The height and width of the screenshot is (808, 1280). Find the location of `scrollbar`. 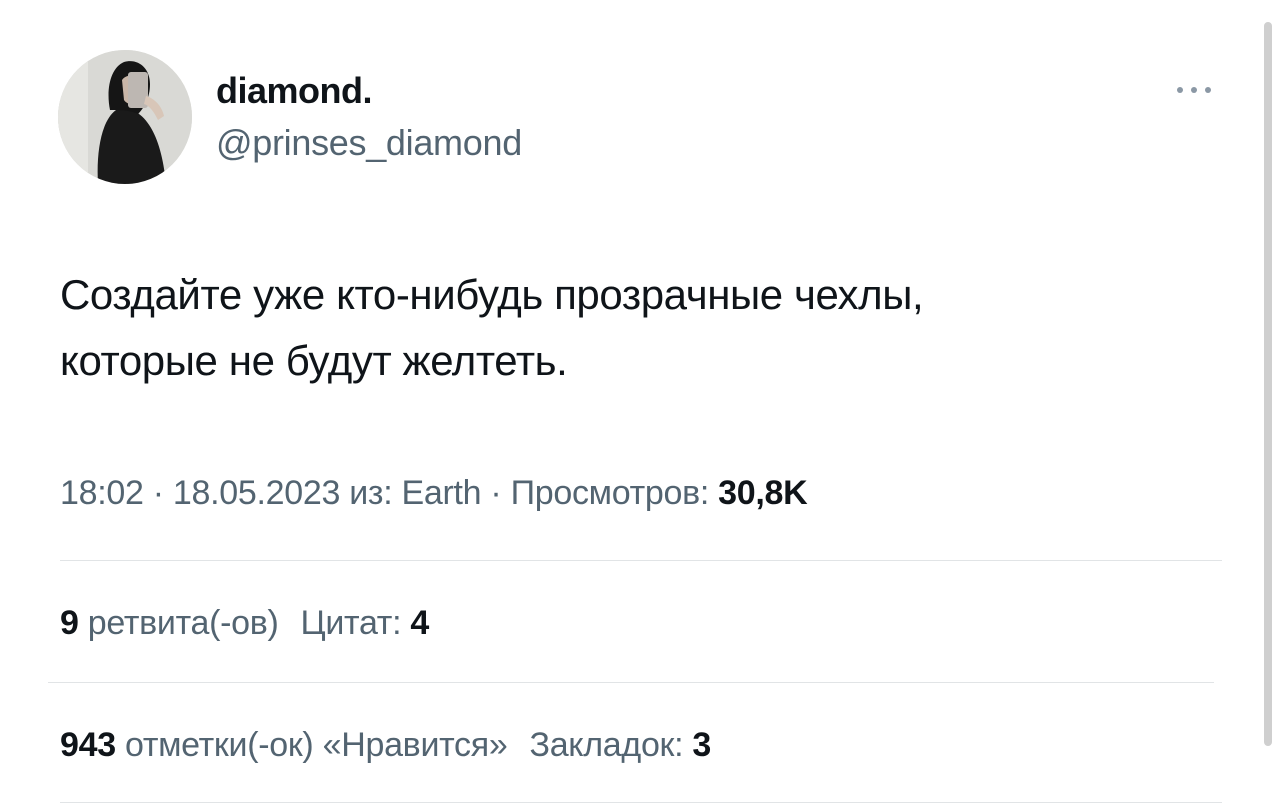

scrollbar is located at coordinates (1268, 384).